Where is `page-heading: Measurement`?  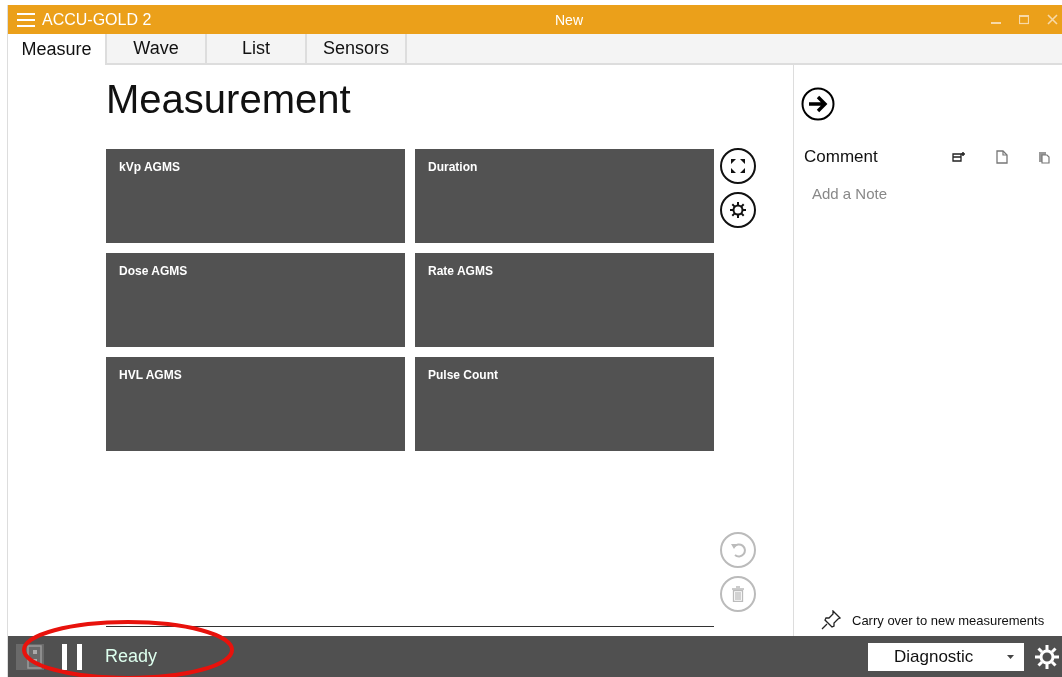
page-heading: Measurement is located at coordinates (229, 99).